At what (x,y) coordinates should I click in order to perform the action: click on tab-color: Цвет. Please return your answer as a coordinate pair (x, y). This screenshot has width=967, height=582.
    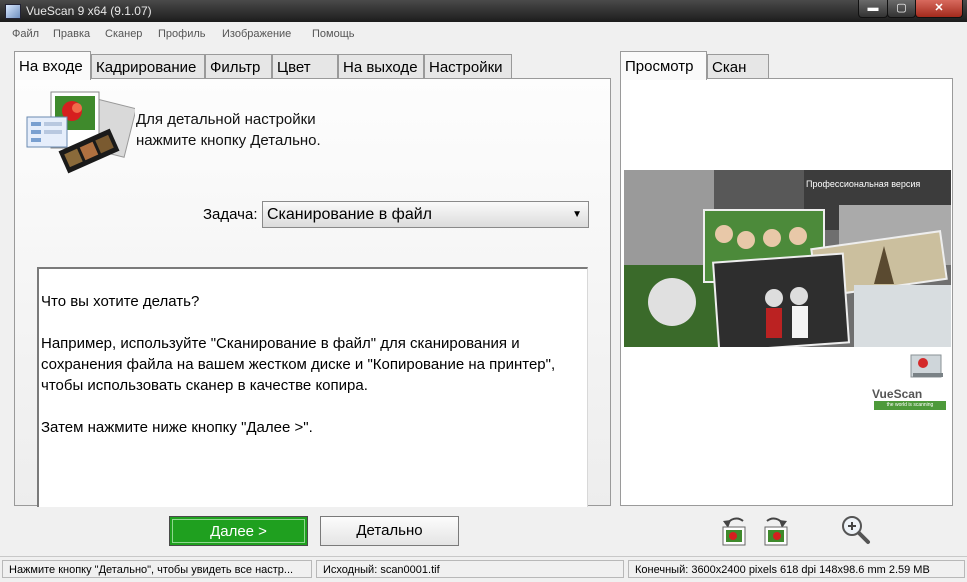
    Looking at the image, I should click on (305, 66).